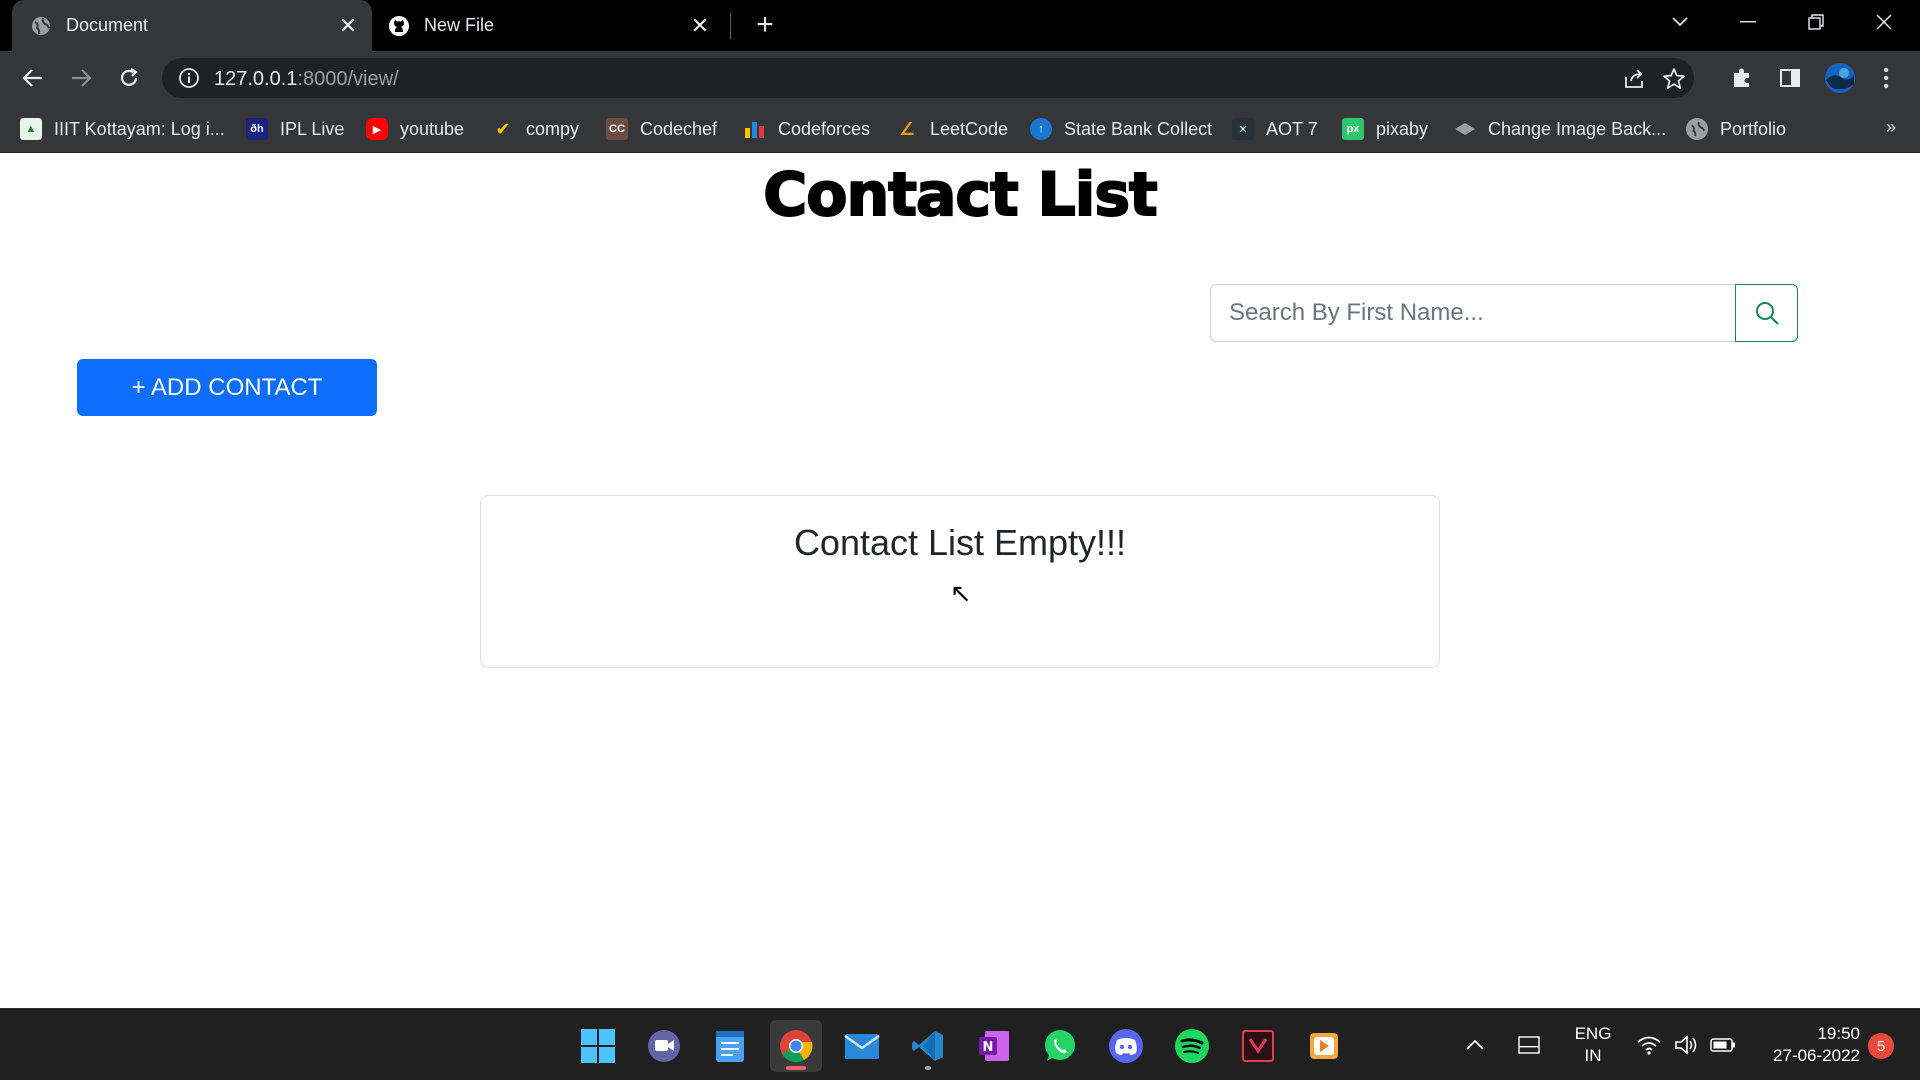 This screenshot has width=1920, height=1081. What do you see at coordinates (824, 128) in the screenshot?
I see `bookmark-label: Codeforces` at bounding box center [824, 128].